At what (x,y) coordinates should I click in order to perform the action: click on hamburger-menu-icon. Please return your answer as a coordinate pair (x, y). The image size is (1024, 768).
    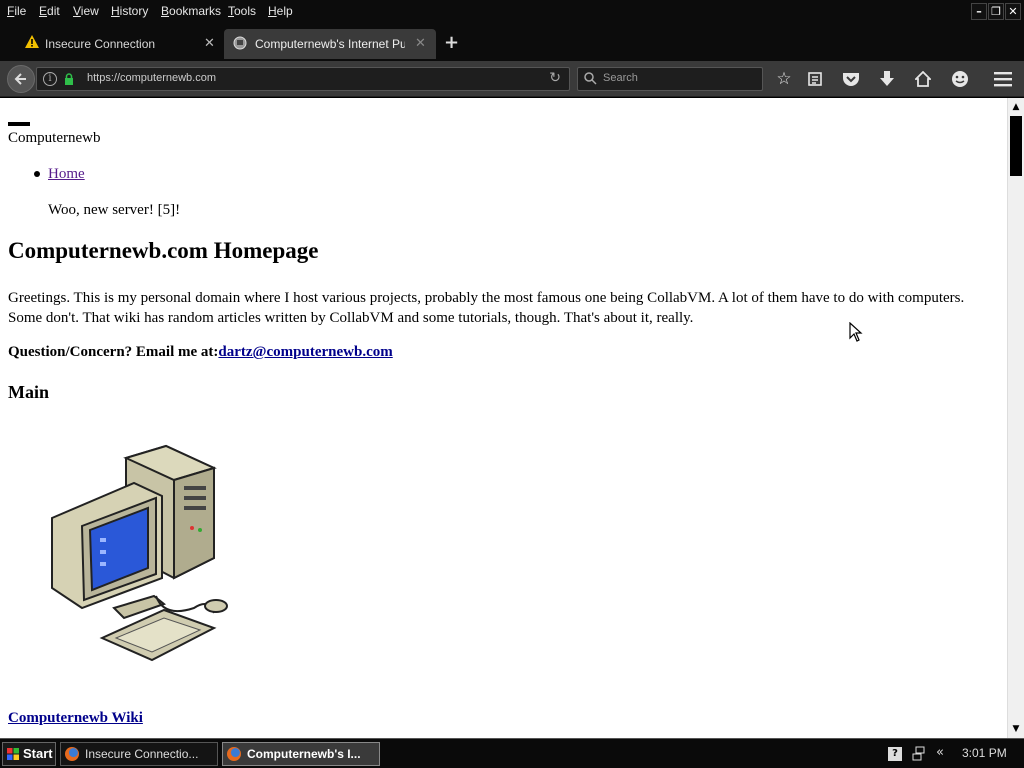
    Looking at the image, I should click on (1003, 79).